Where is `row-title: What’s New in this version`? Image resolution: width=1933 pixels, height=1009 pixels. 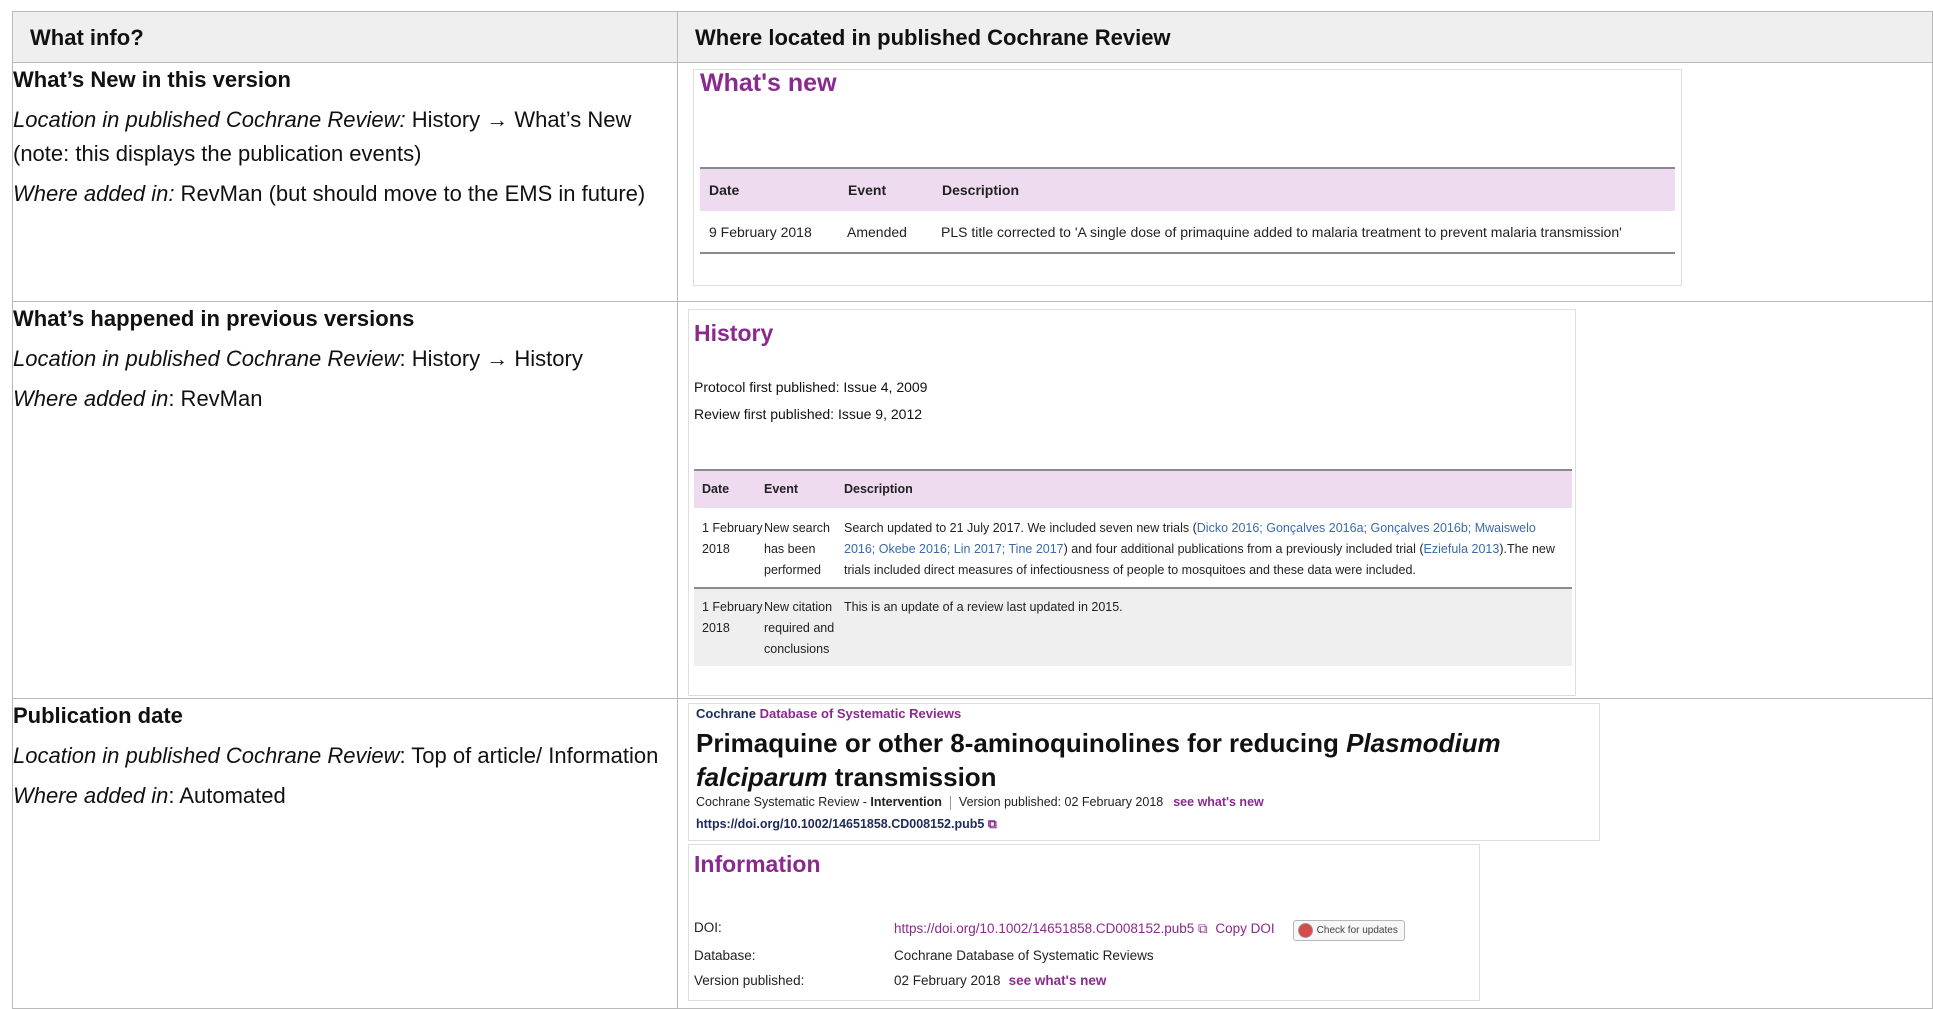 row-title: What’s New in this version is located at coordinates (152, 79).